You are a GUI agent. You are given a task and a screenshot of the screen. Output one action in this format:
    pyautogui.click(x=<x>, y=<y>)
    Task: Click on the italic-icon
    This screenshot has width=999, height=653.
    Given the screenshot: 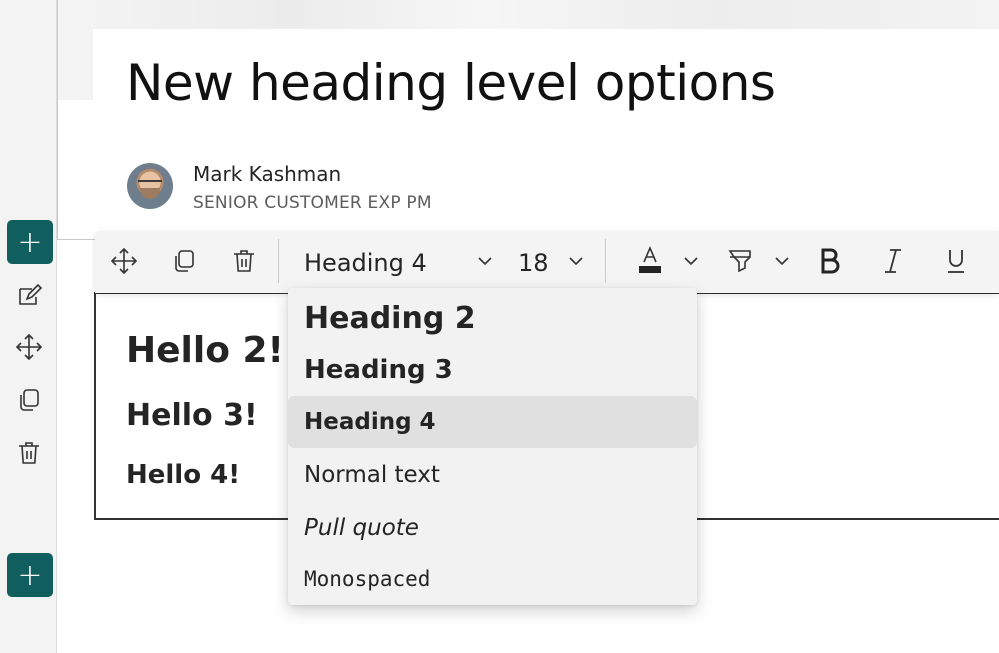 What is the action you would take?
    pyautogui.click(x=893, y=261)
    